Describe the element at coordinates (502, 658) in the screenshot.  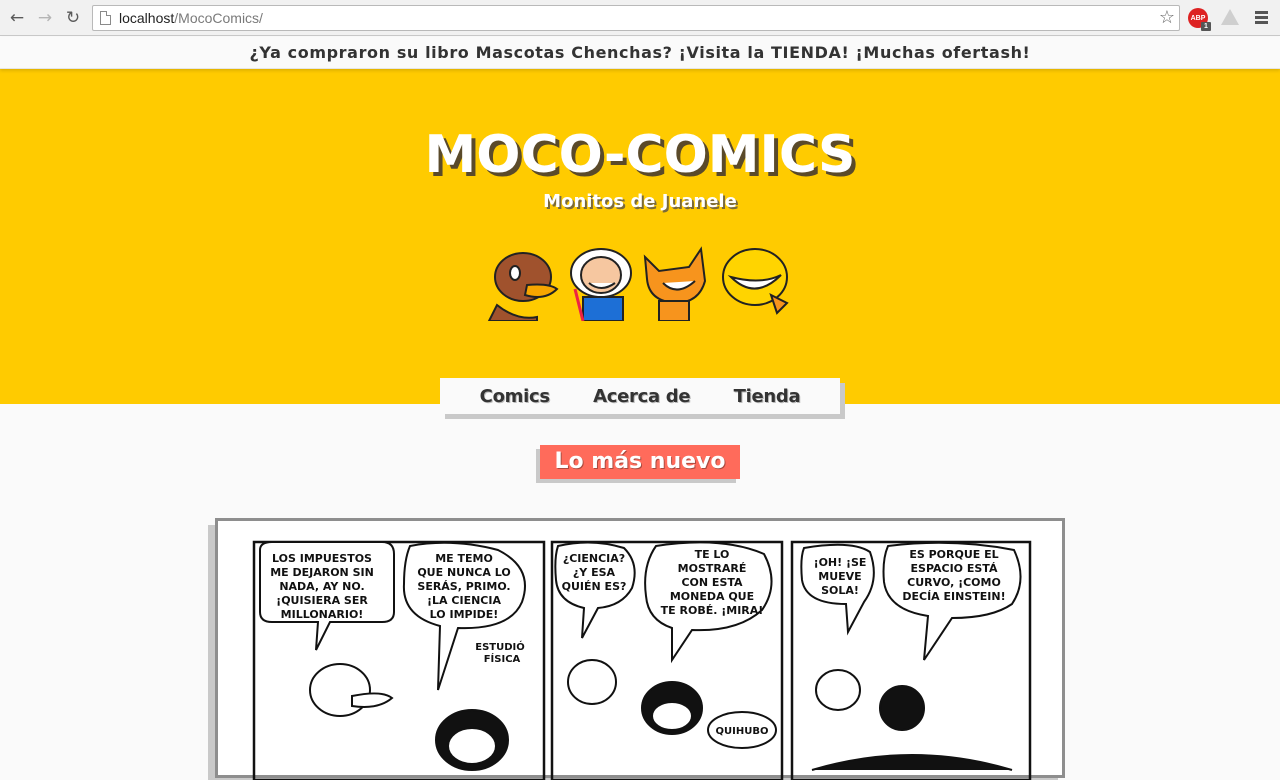
I see `comic-caption-1b: FÍSICA` at that location.